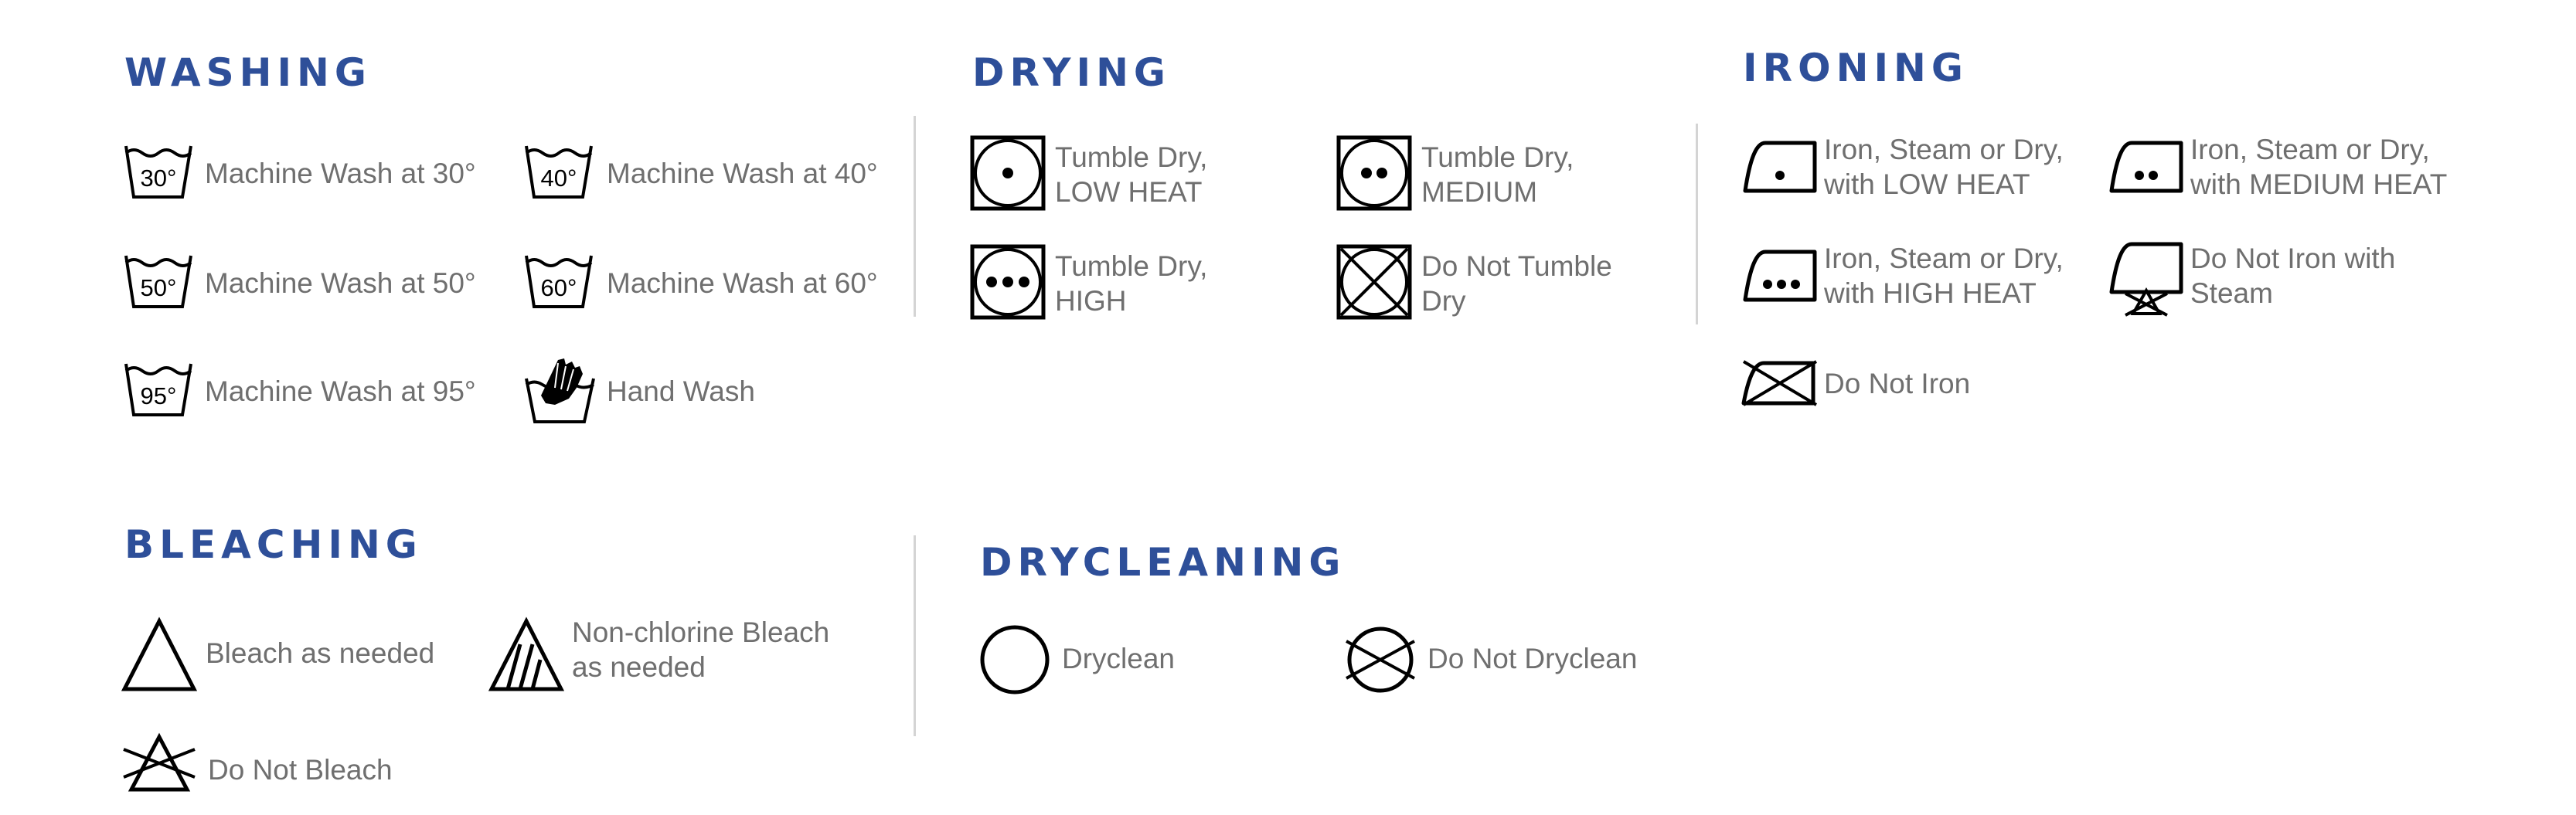 This screenshot has height=815, width=2576. Describe the element at coordinates (1533, 658) in the screenshot. I see `do-not-dryclean-label: Do Not Dryclean` at that location.